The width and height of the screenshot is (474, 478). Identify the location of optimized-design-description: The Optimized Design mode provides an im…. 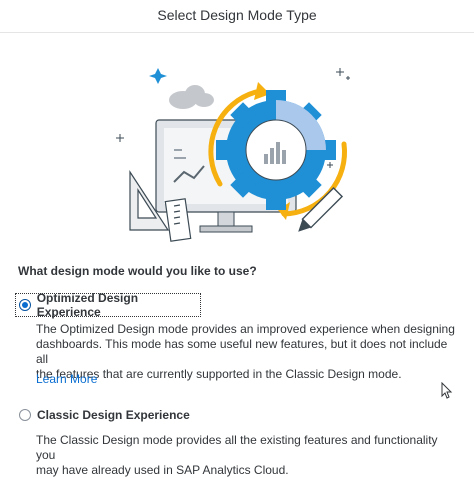
(245, 351).